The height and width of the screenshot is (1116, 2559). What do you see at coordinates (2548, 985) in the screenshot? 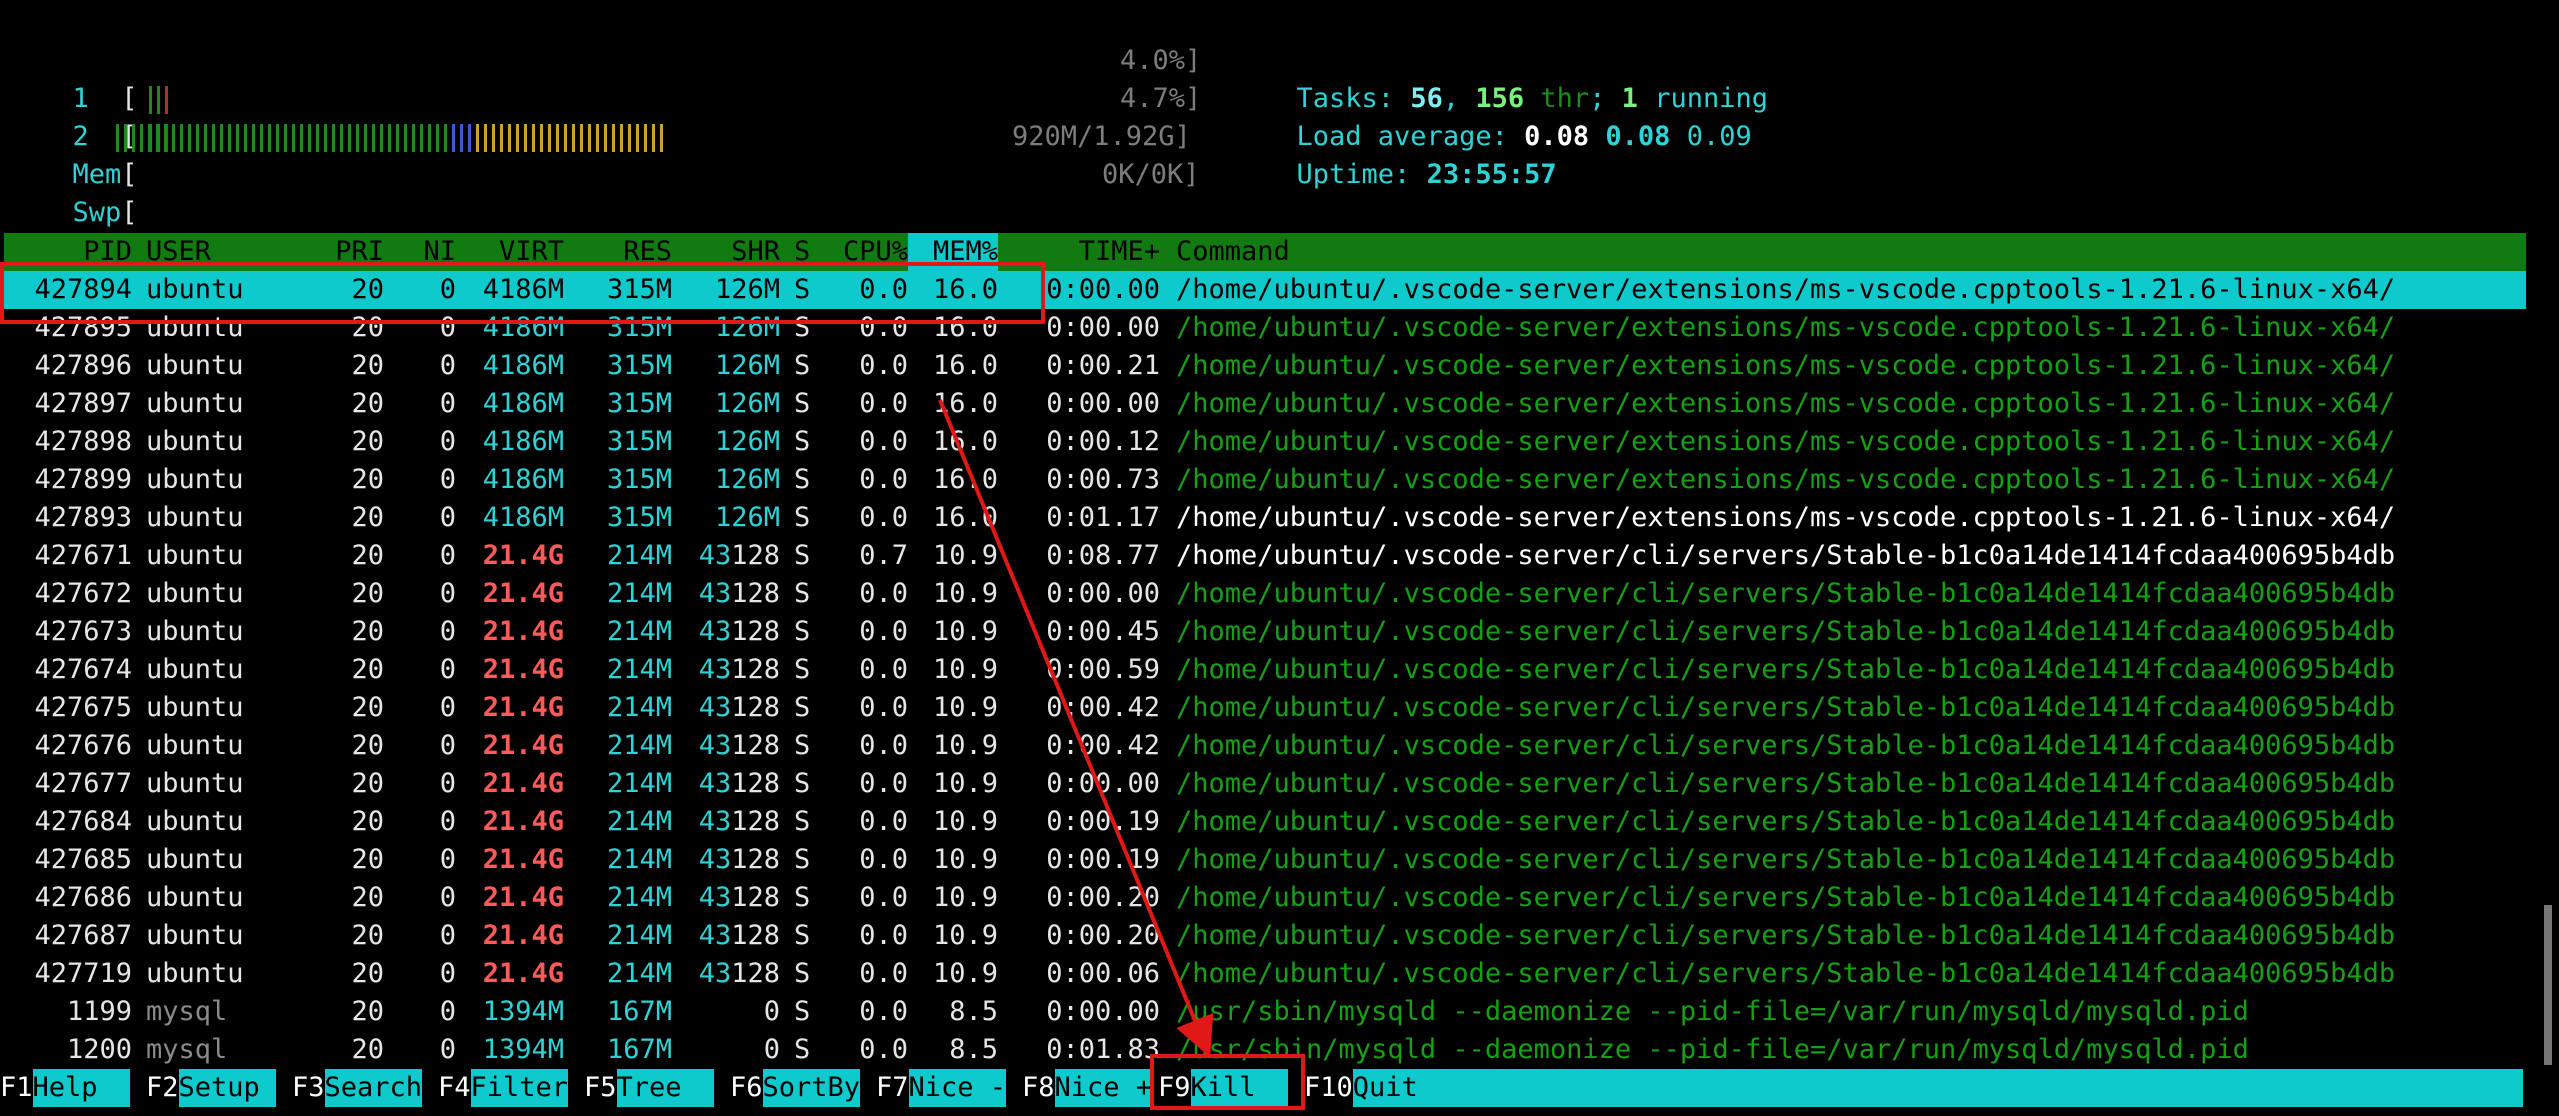
I see `scrollbar` at bounding box center [2548, 985].